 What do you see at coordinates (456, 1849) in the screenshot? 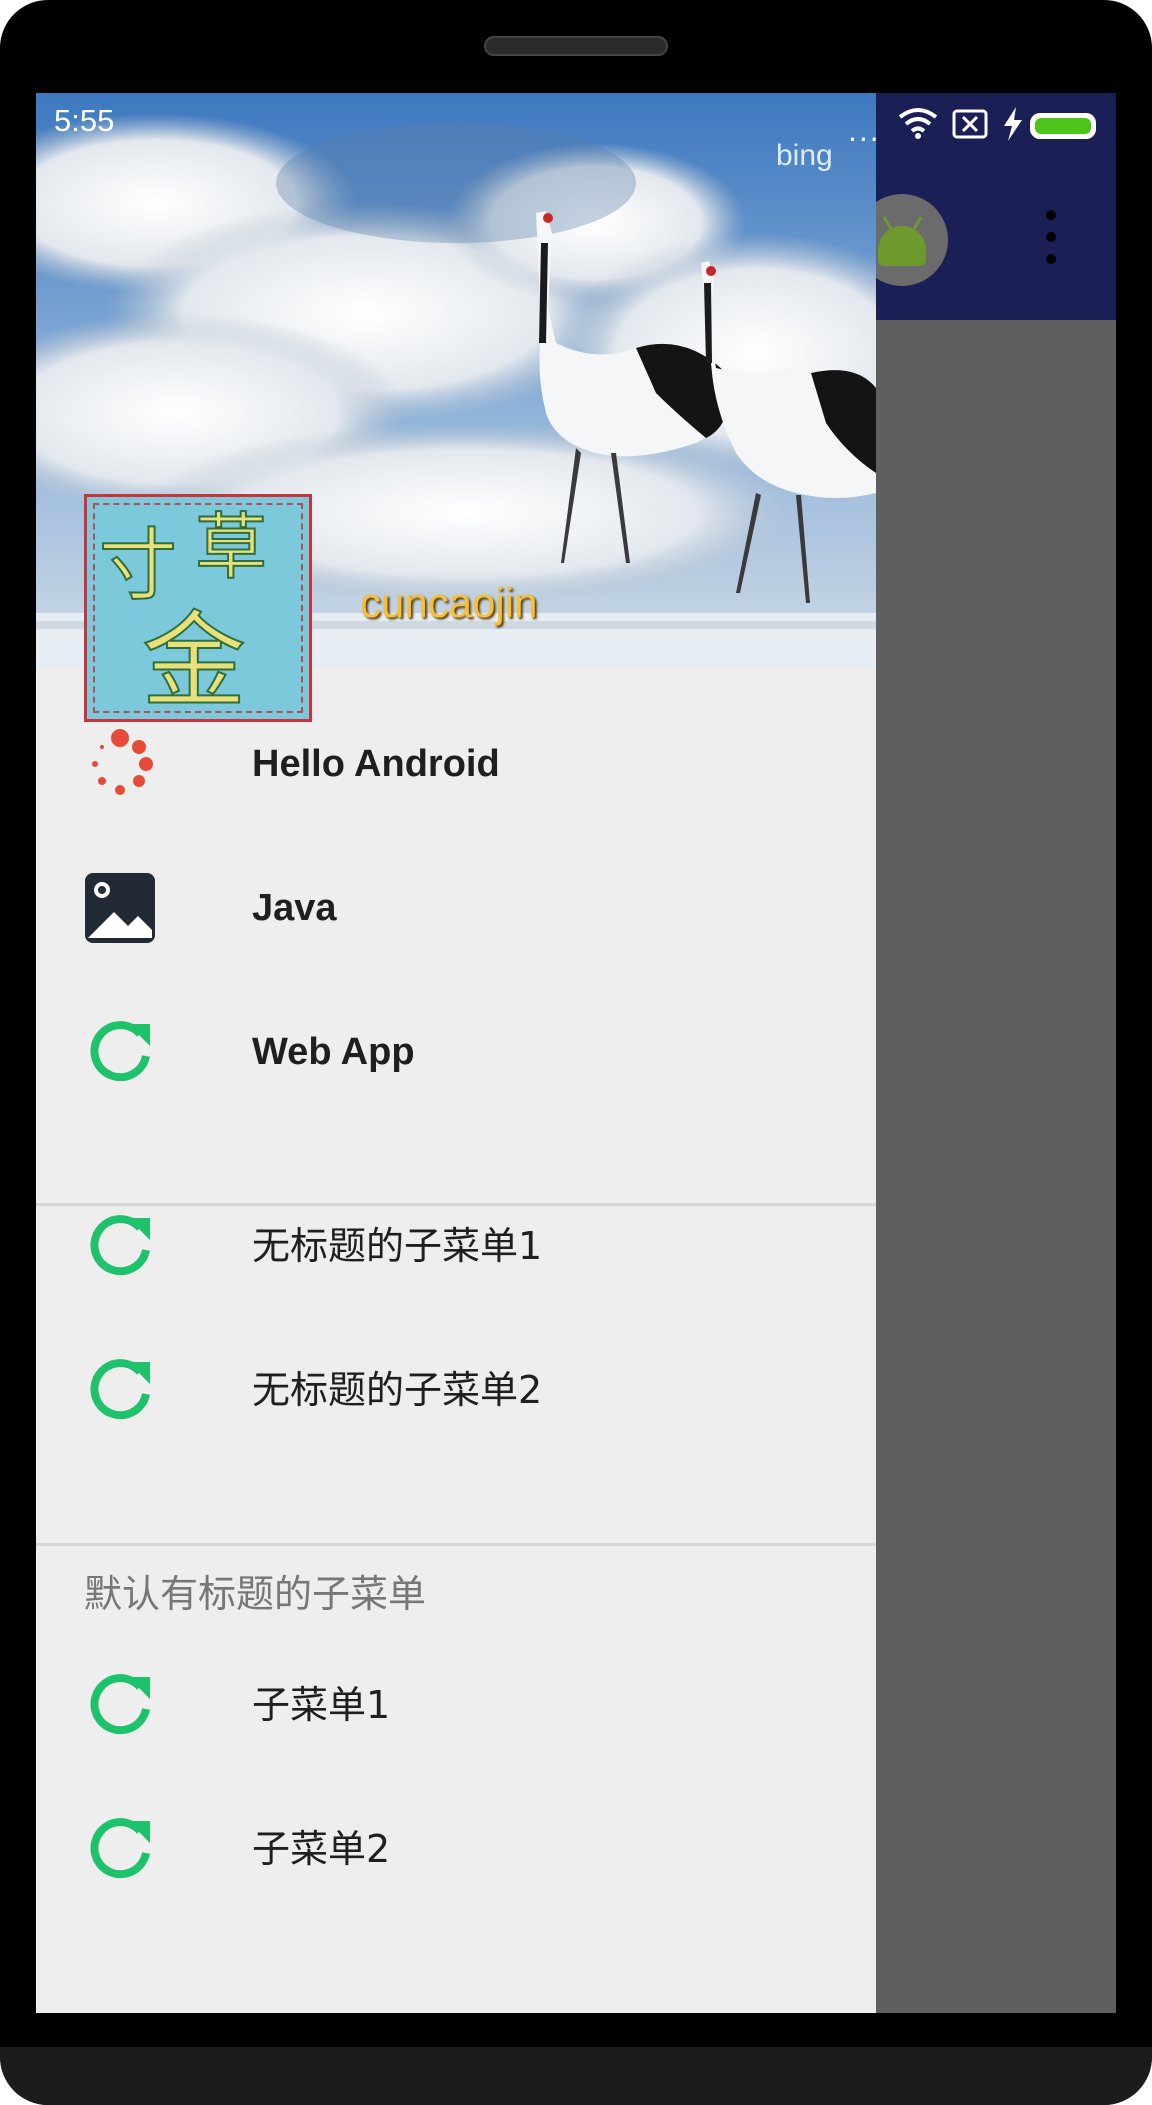
I see `menu-item-submenu-2: 子菜单2` at bounding box center [456, 1849].